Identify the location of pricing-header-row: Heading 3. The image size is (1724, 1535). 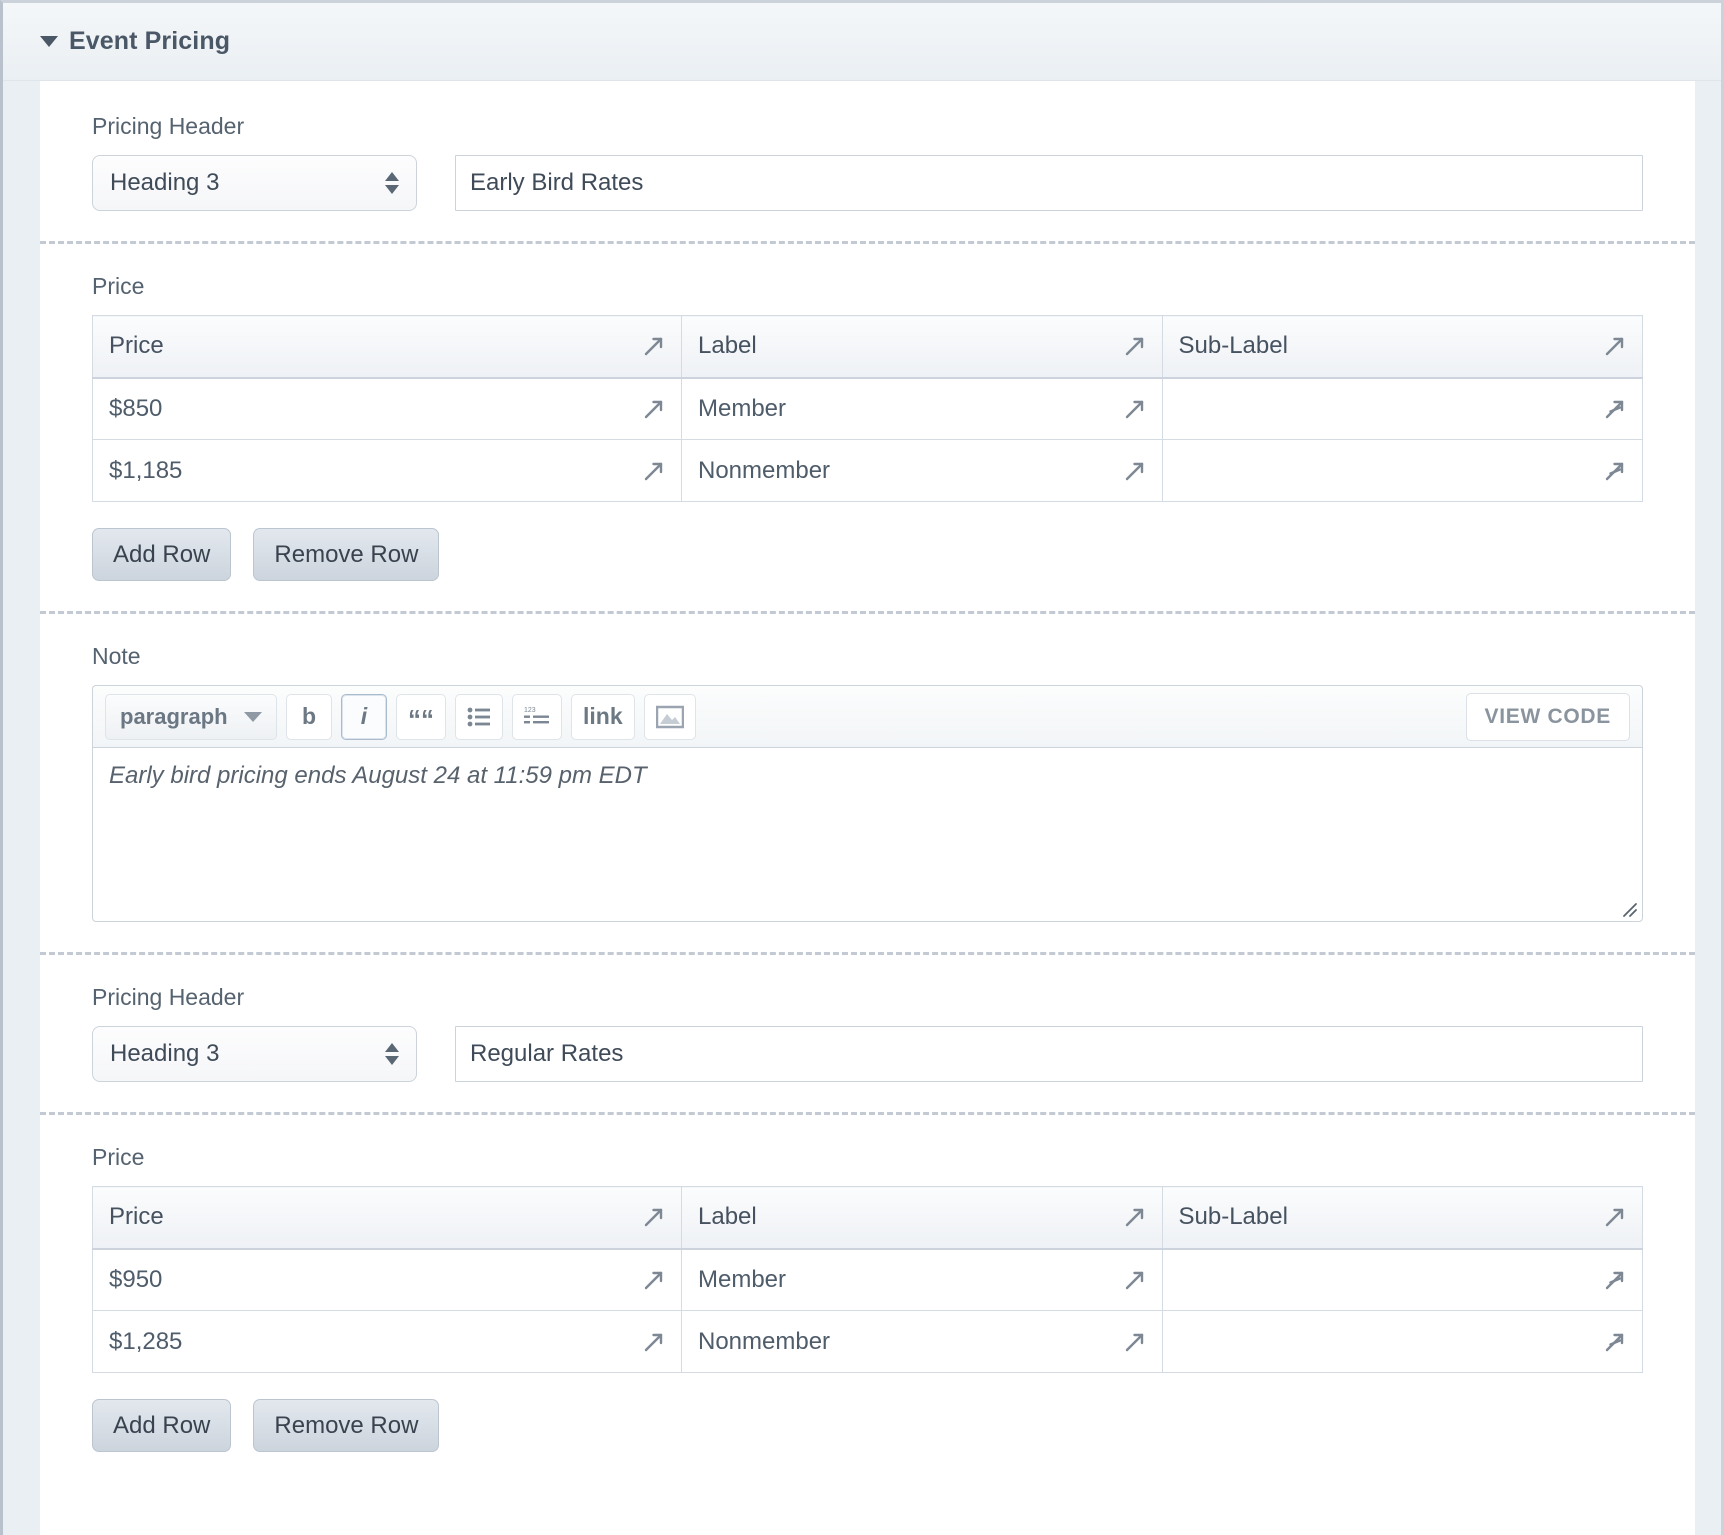
(893, 183).